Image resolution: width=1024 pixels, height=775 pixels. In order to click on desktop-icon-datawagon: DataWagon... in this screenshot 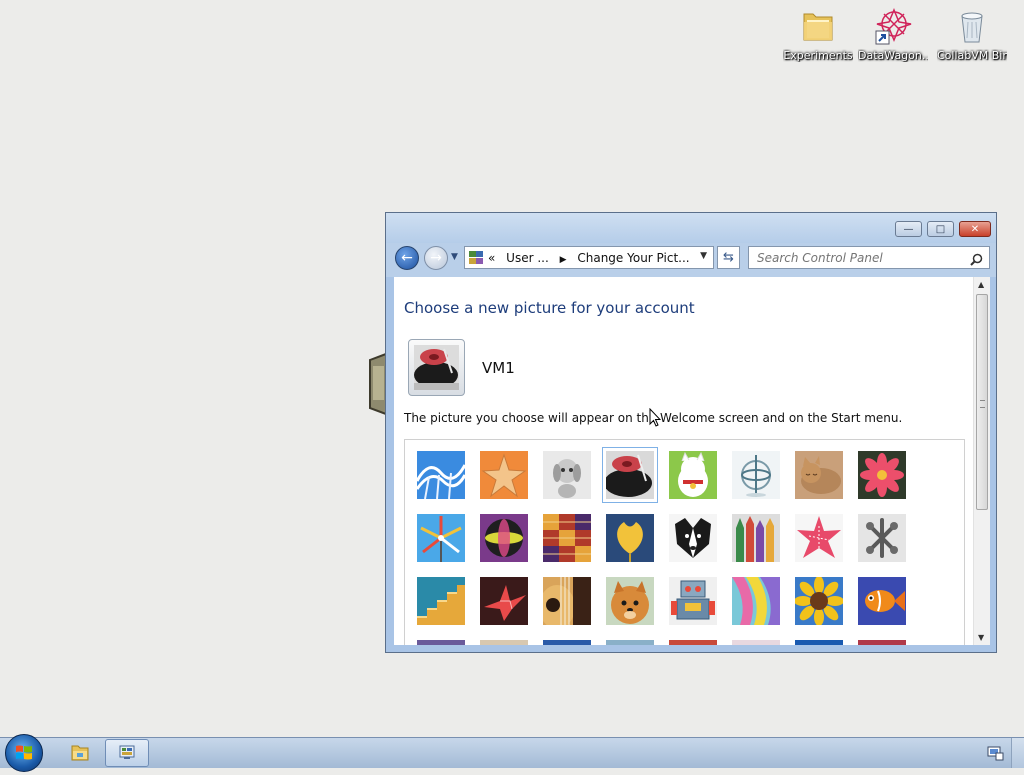, I will do `click(893, 34)`.